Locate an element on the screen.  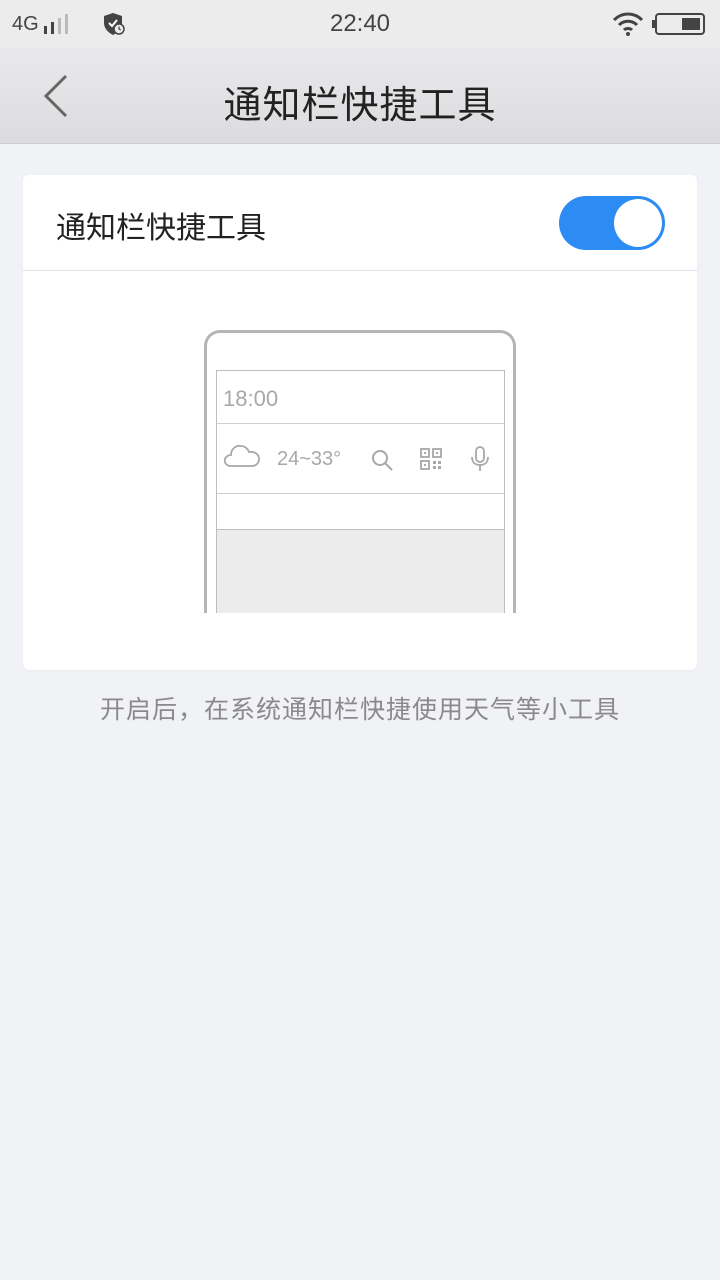
phone-screen: 18:00 24~33° is located at coordinates (360, 491).